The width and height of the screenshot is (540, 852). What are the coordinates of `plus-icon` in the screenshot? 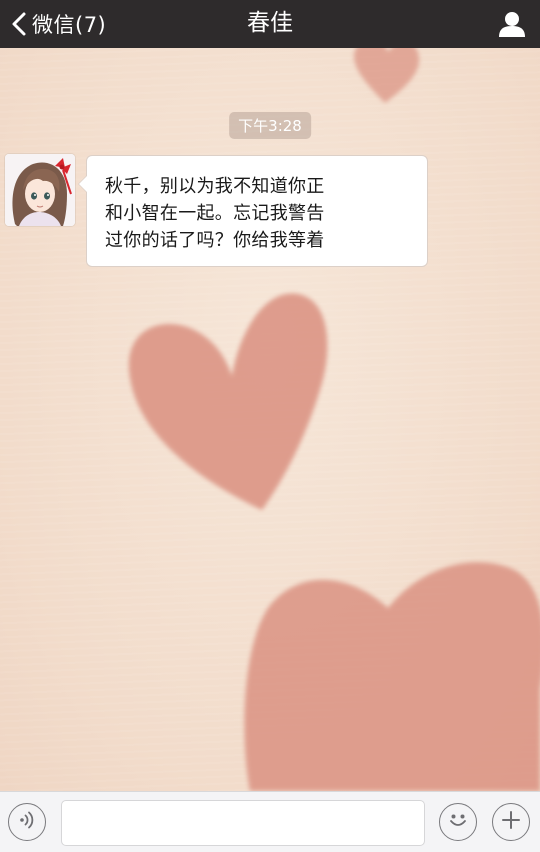 It's located at (511, 822).